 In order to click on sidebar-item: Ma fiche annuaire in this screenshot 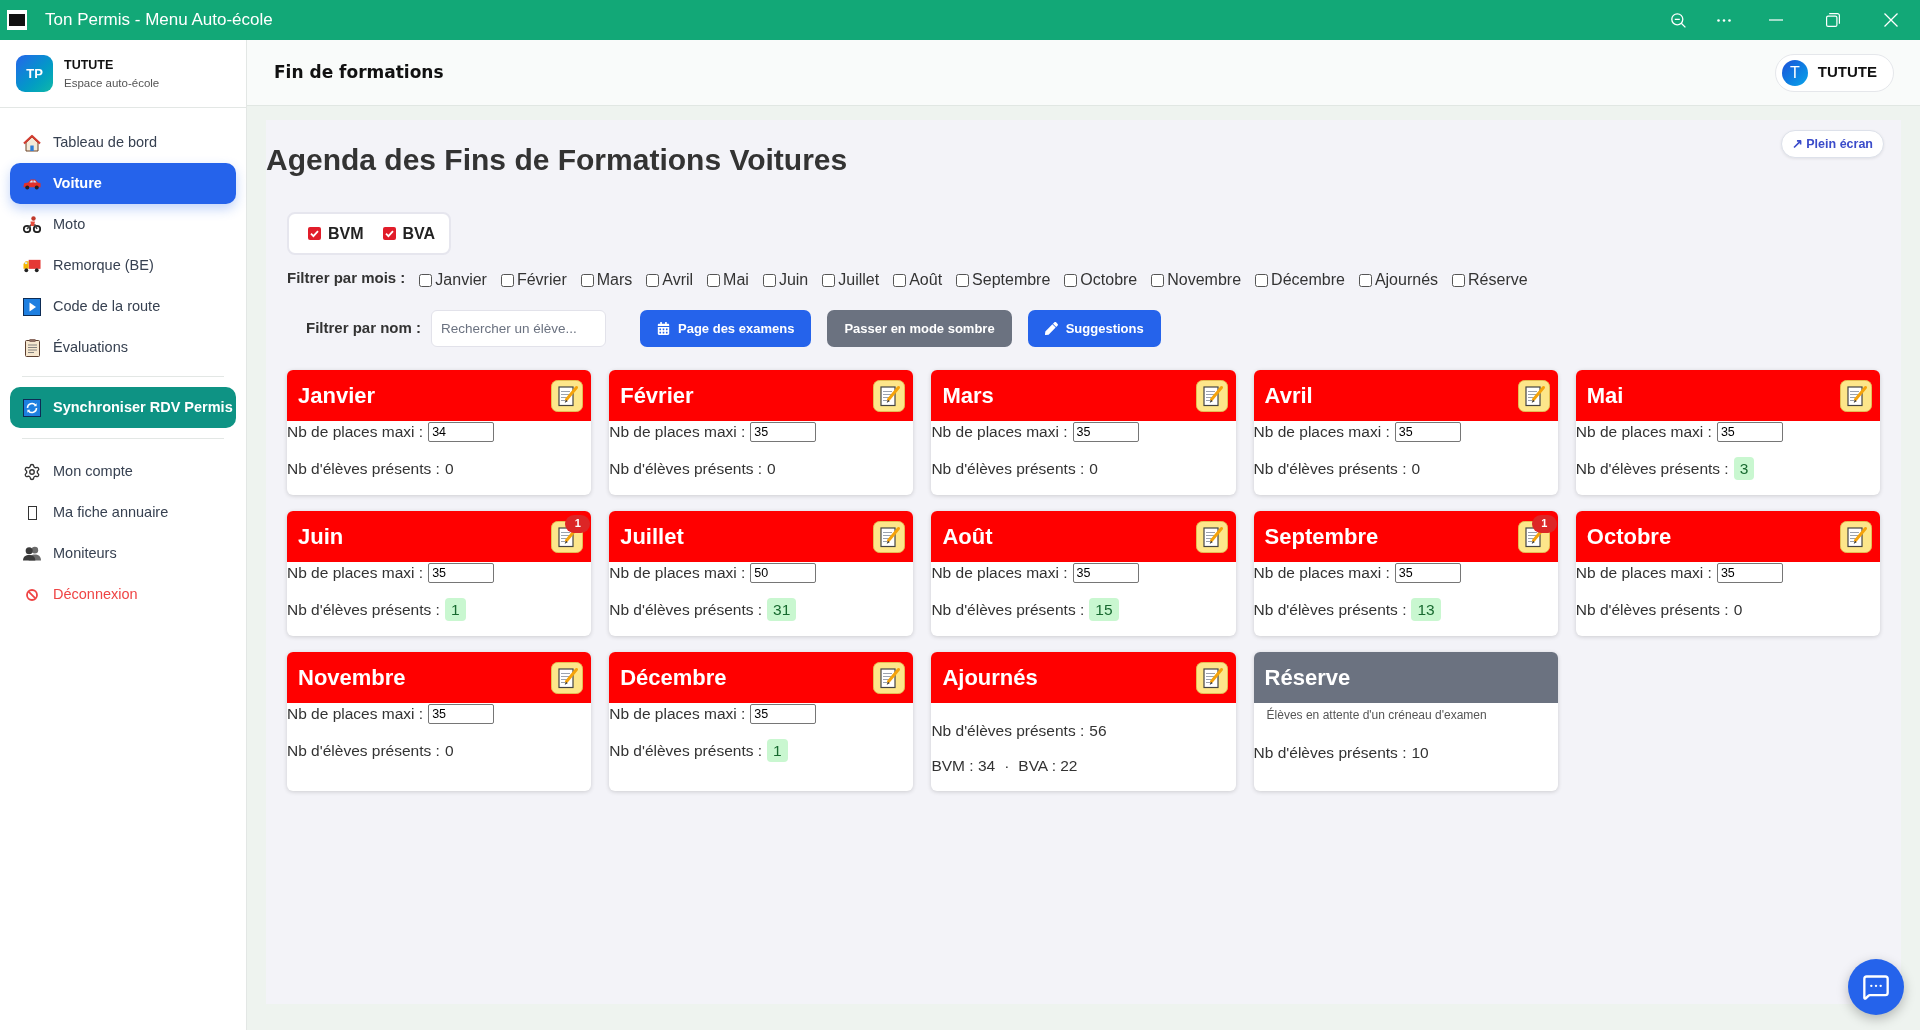, I will do `click(123, 512)`.